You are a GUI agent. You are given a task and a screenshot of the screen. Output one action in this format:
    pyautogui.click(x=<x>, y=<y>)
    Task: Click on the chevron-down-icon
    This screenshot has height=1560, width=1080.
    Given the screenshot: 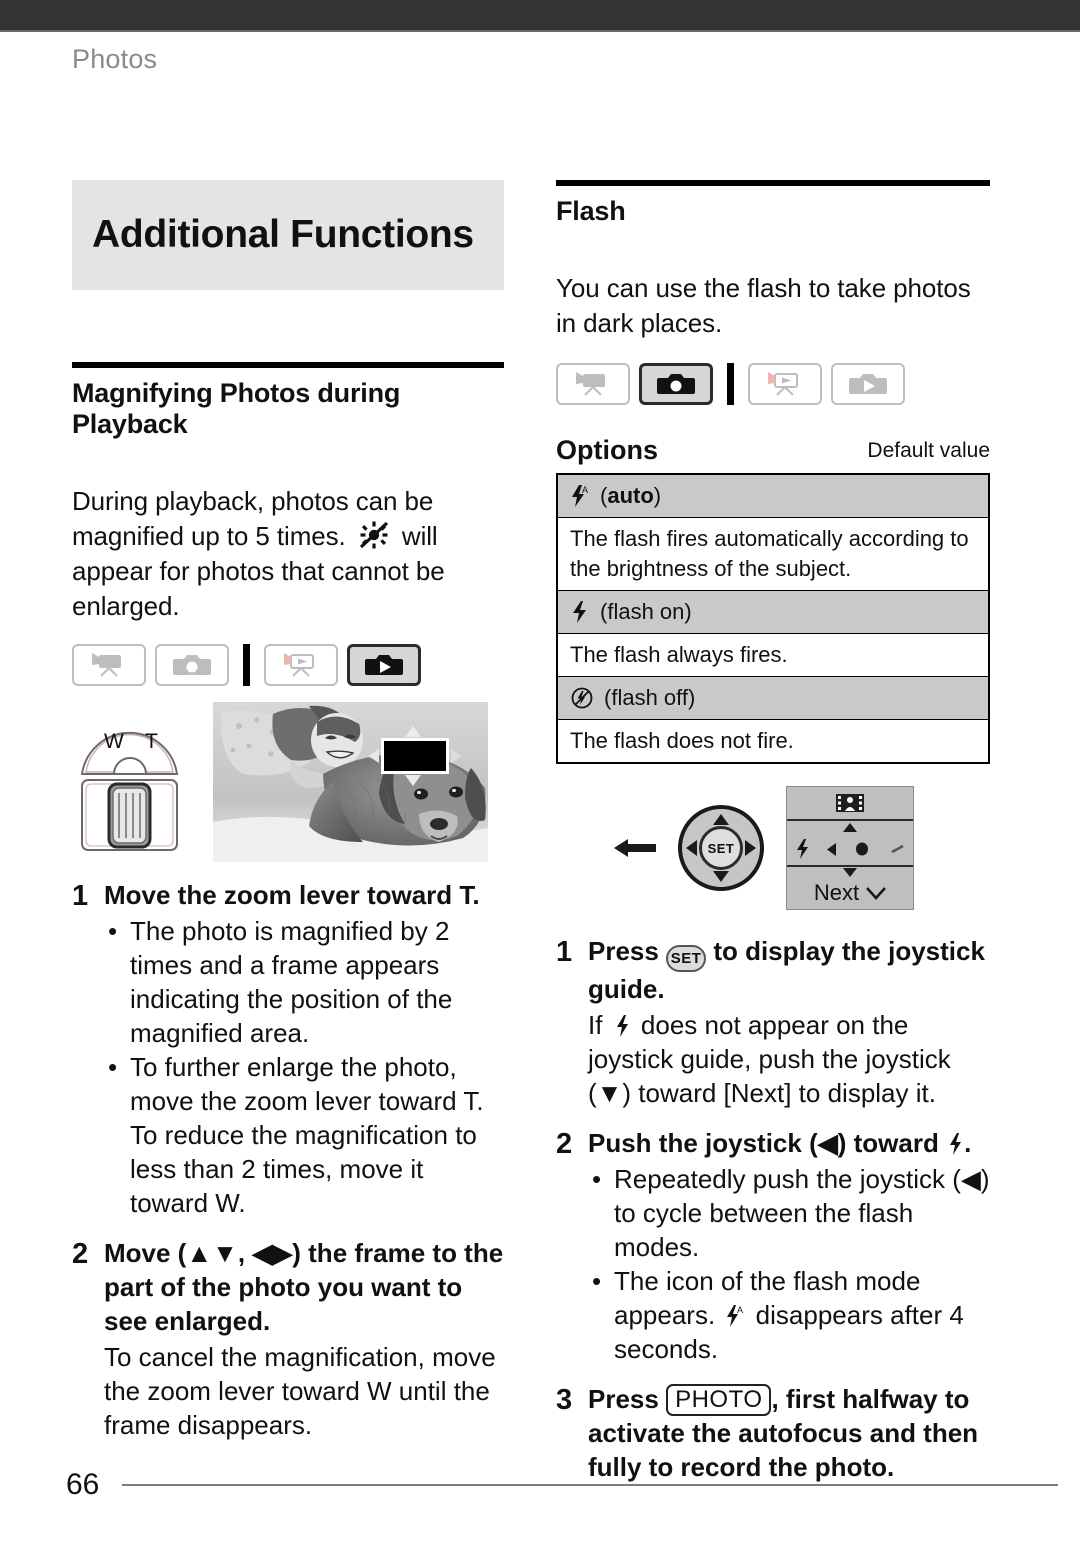 What is the action you would take?
    pyautogui.click(x=876, y=893)
    